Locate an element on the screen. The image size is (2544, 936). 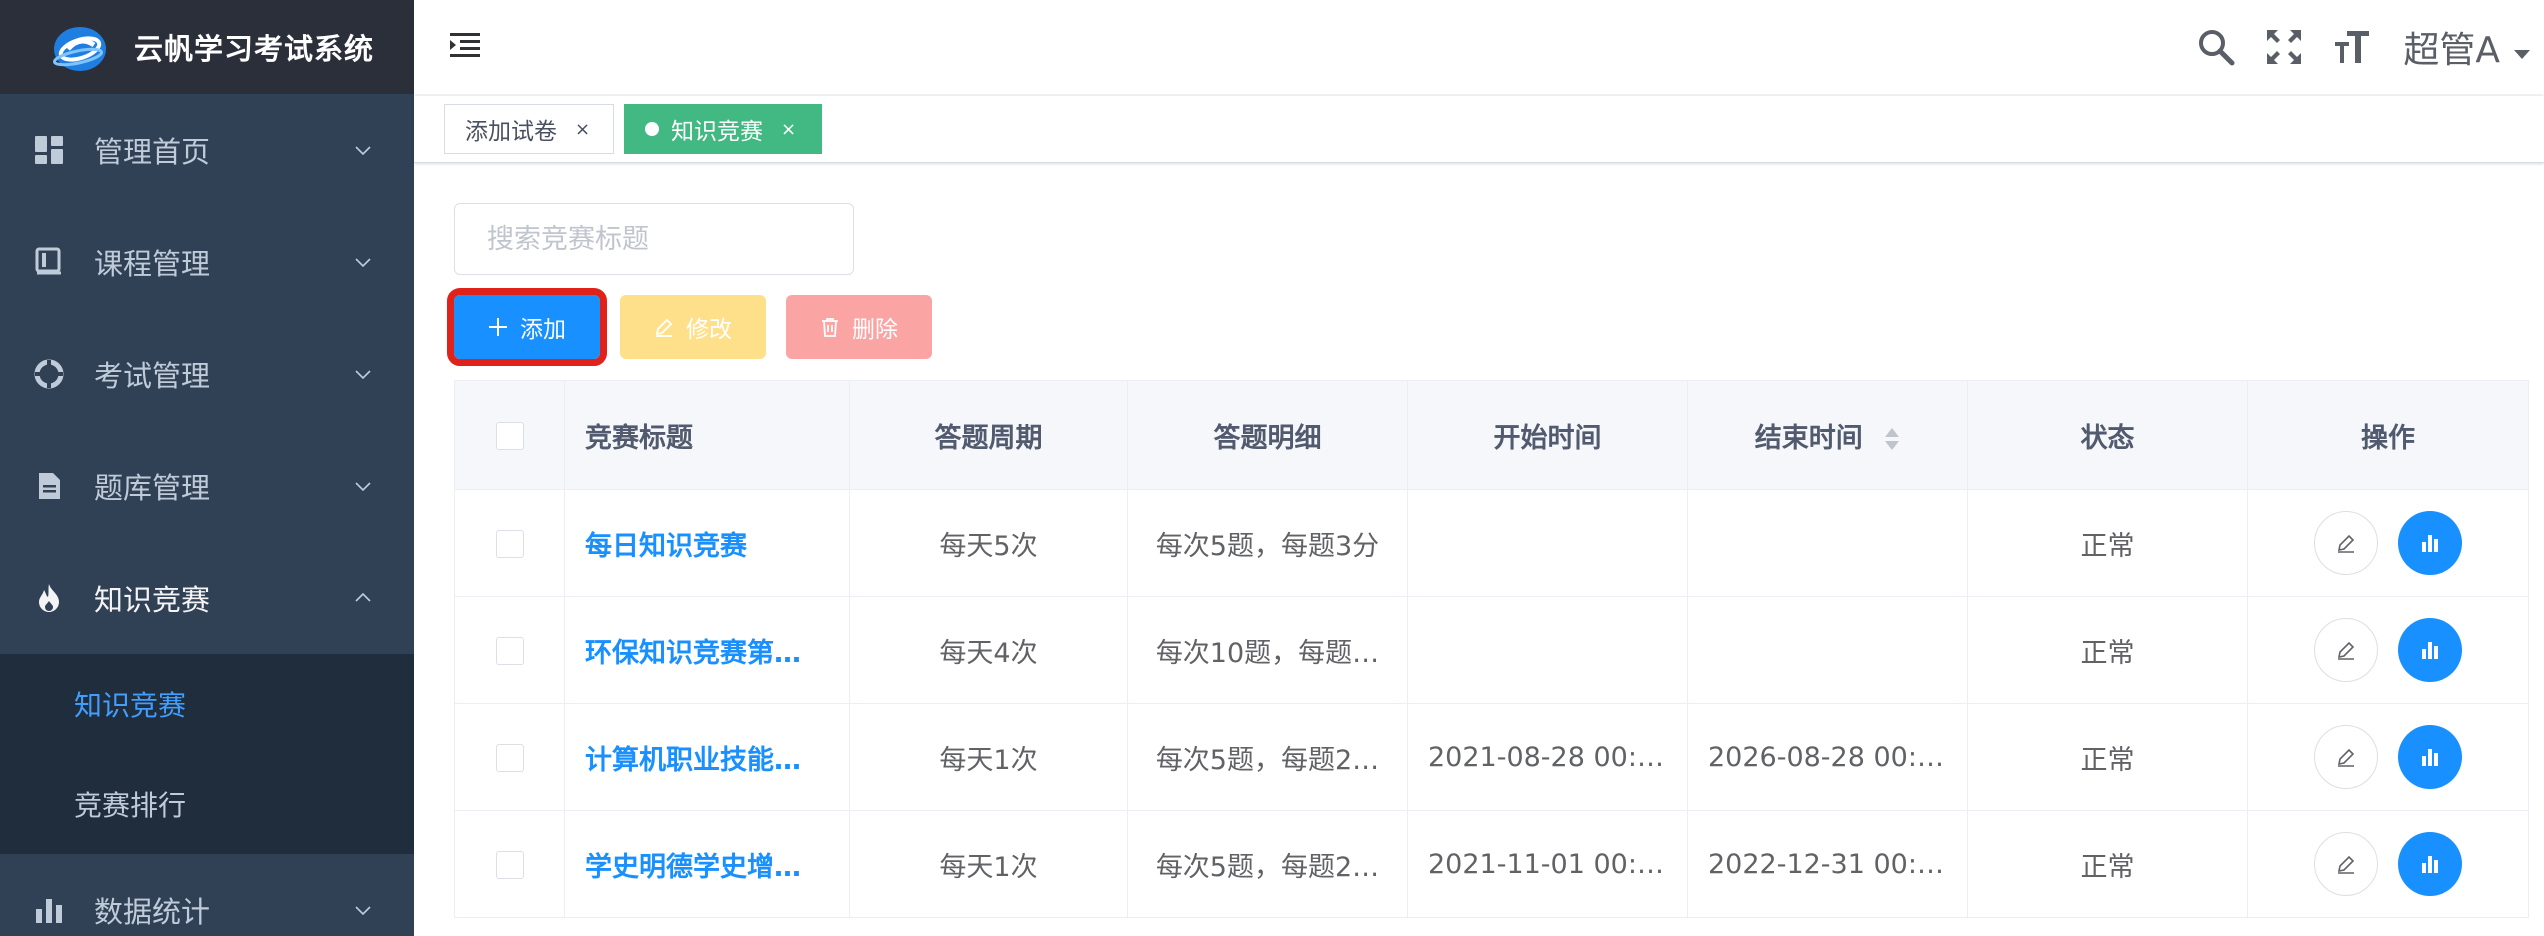
sidebar-subitem-ranking: 竞赛排行 is located at coordinates (207, 804).